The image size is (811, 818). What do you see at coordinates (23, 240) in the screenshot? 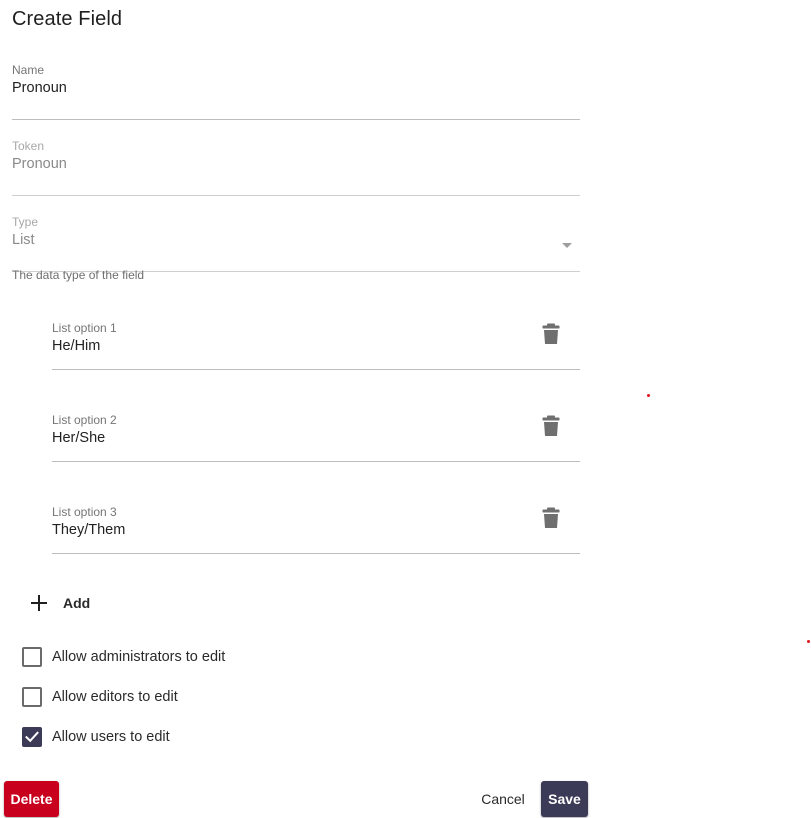
I see `type-select-value: List` at bounding box center [23, 240].